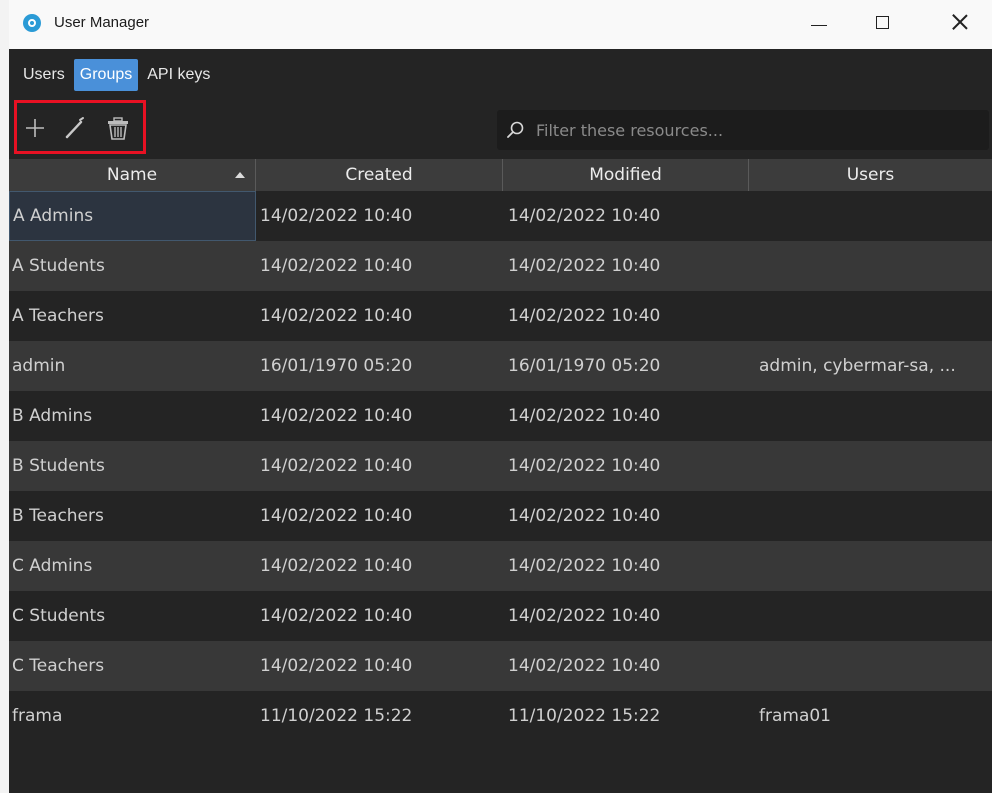 Image resolution: width=992 pixels, height=793 pixels. I want to click on column-header-label: Name, so click(132, 175).